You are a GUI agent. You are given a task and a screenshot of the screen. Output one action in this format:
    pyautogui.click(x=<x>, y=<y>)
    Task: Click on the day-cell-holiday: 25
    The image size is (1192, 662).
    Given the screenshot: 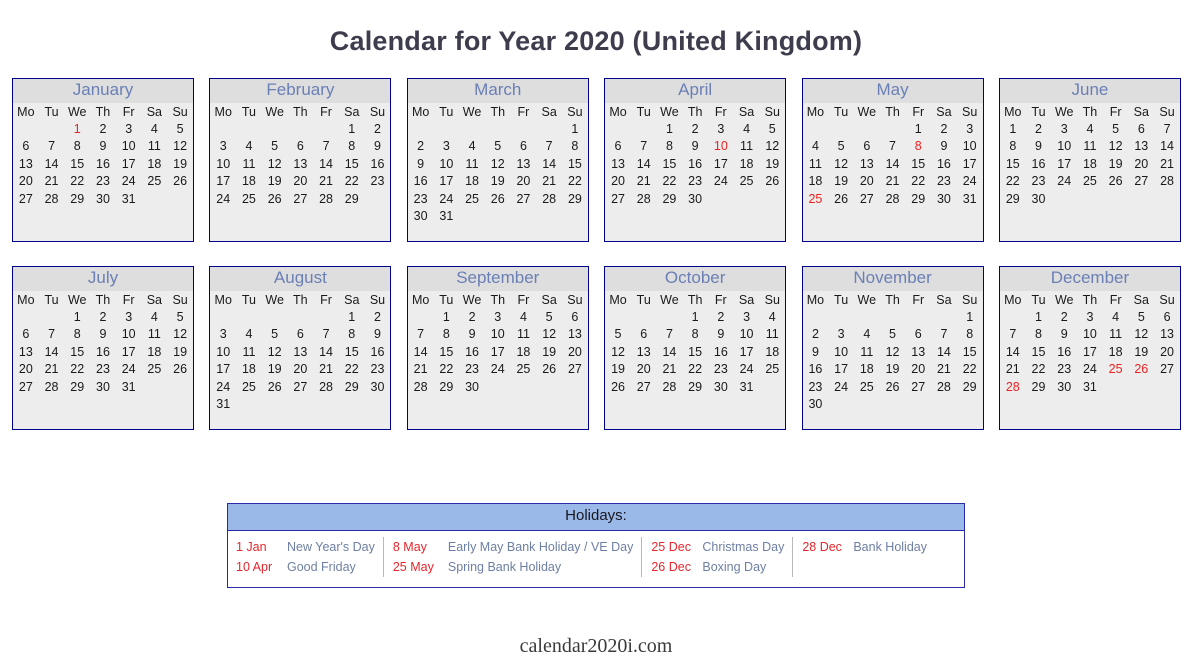 What is the action you would take?
    pyautogui.click(x=816, y=198)
    